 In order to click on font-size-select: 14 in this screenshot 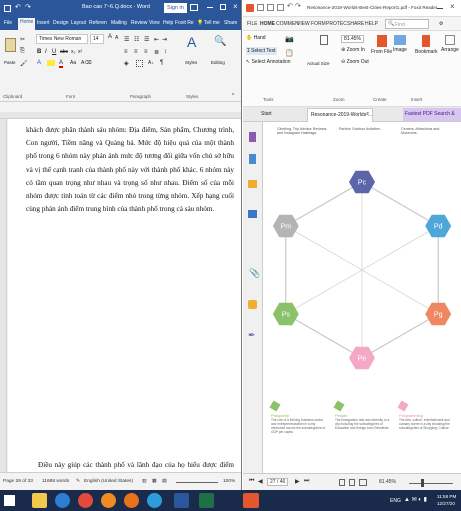, I will do `click(97, 39)`.